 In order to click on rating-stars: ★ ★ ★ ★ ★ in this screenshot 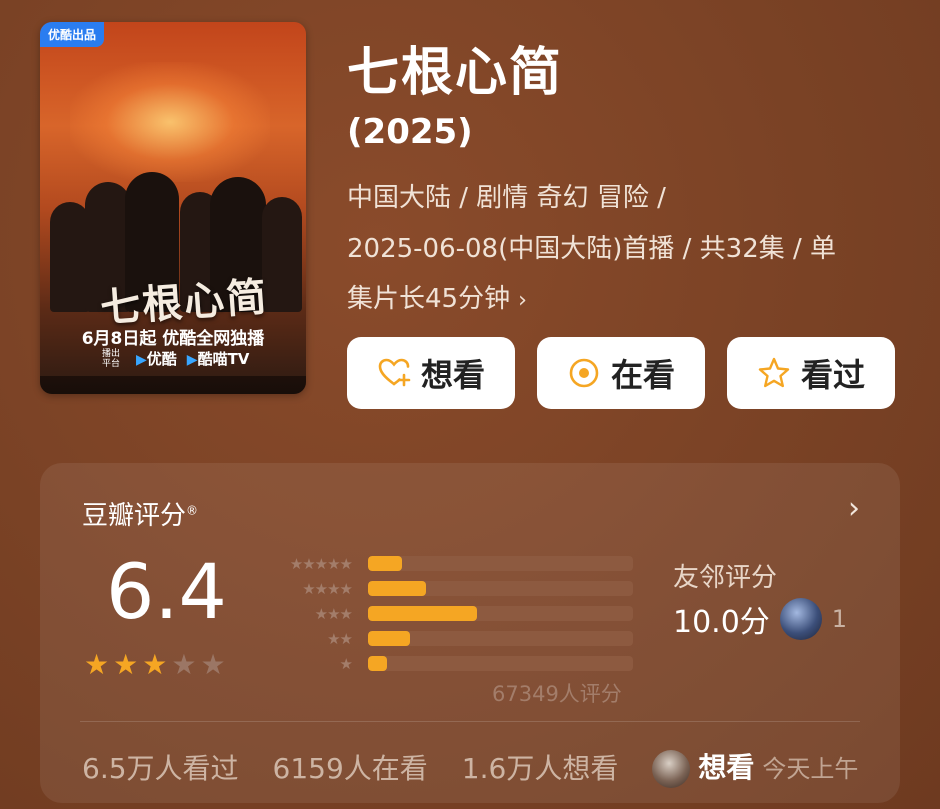, I will do `click(155, 664)`.